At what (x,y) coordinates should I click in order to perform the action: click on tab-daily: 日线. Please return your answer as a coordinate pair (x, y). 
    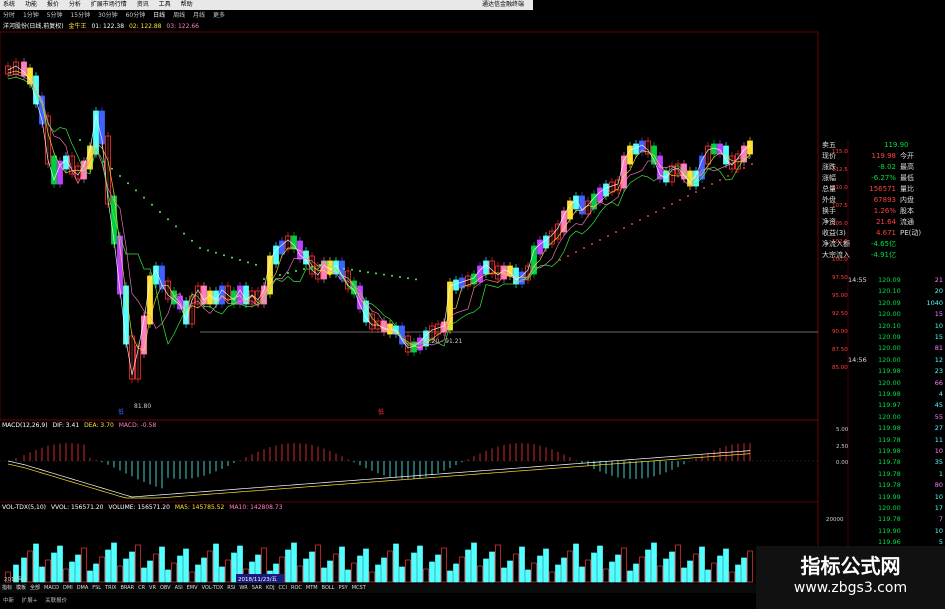
    Looking at the image, I should click on (159, 15).